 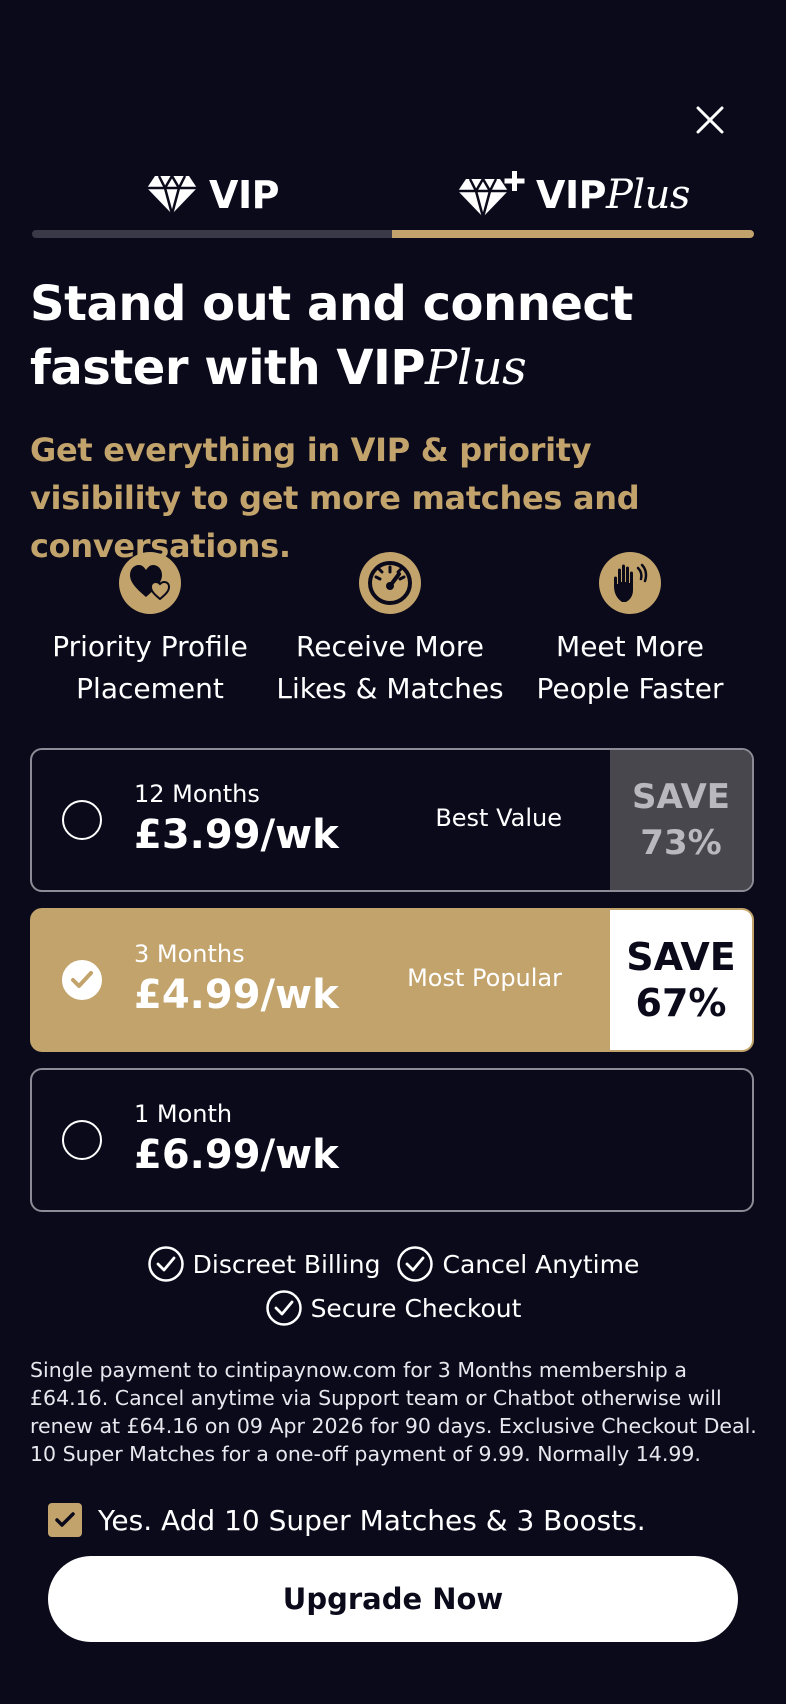 What do you see at coordinates (541, 1264) in the screenshot?
I see `badge-label: Cancel Anytime` at bounding box center [541, 1264].